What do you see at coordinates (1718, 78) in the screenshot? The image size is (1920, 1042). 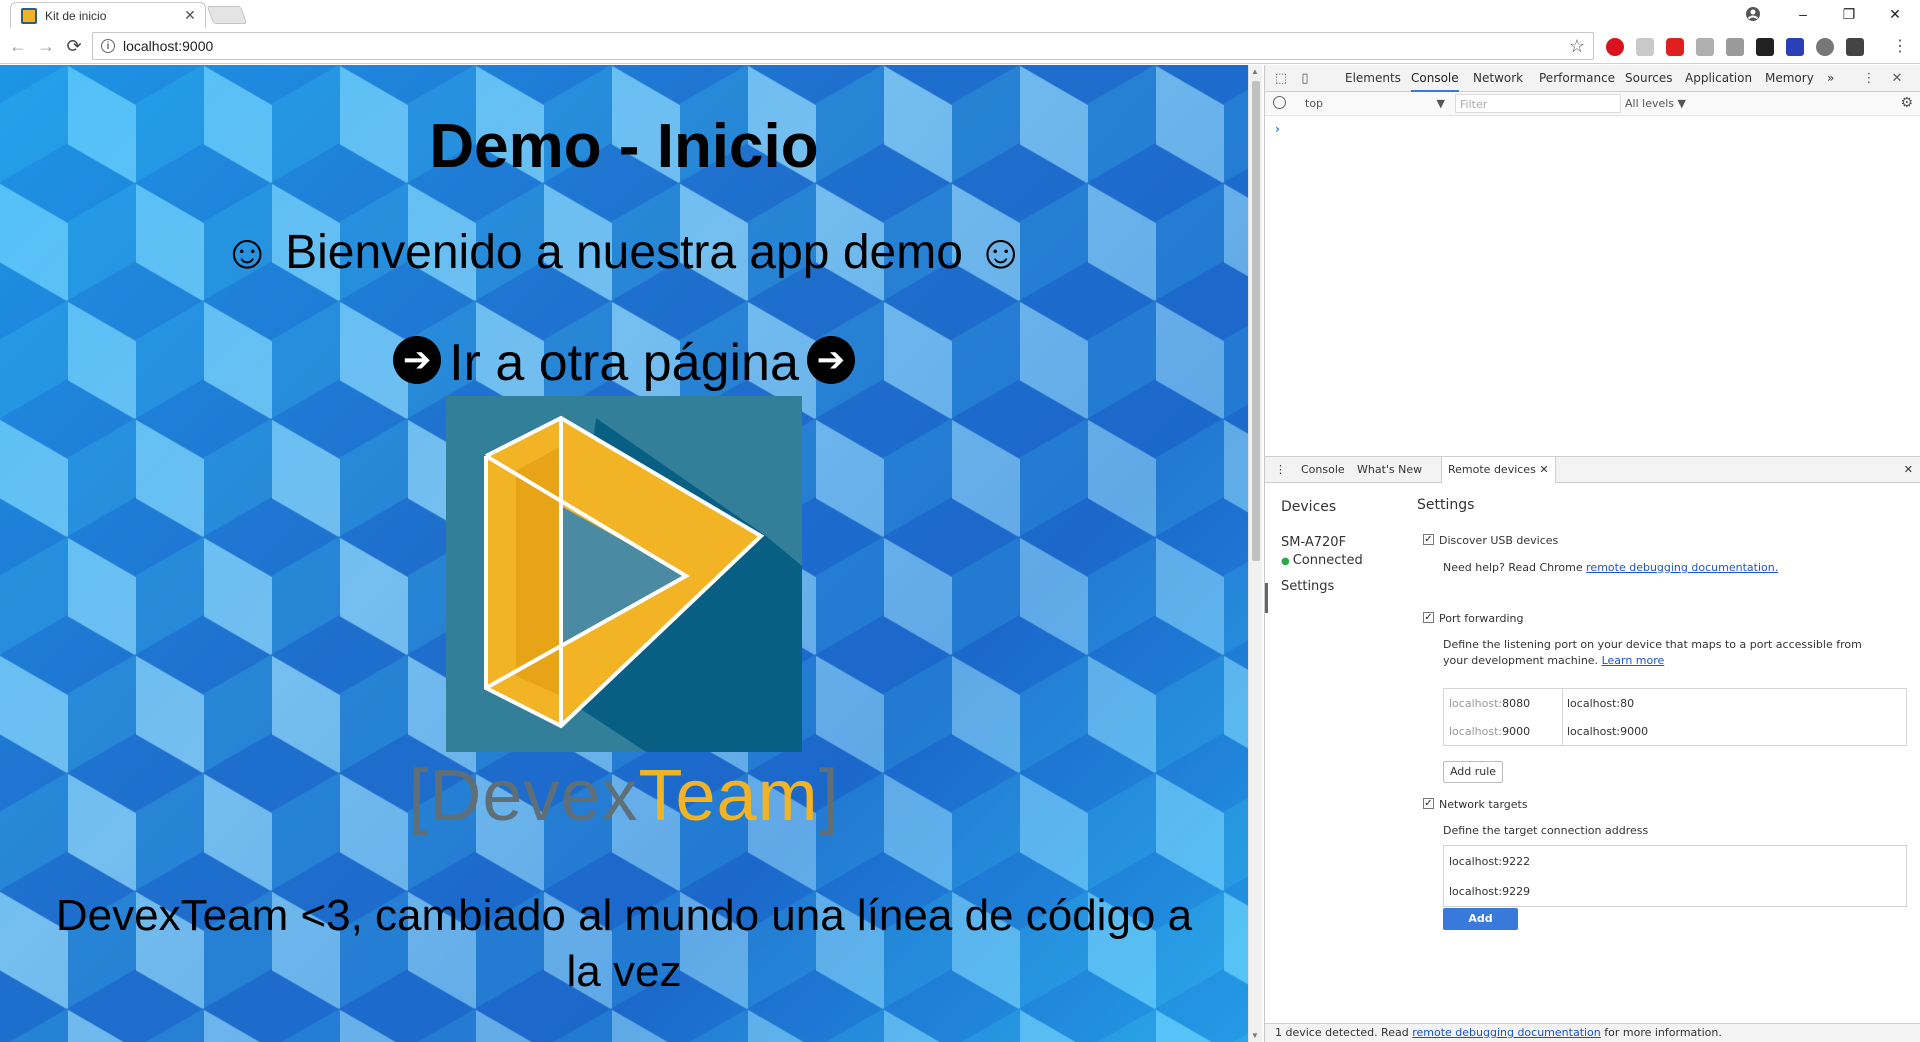 I see `tab-application: Application` at bounding box center [1718, 78].